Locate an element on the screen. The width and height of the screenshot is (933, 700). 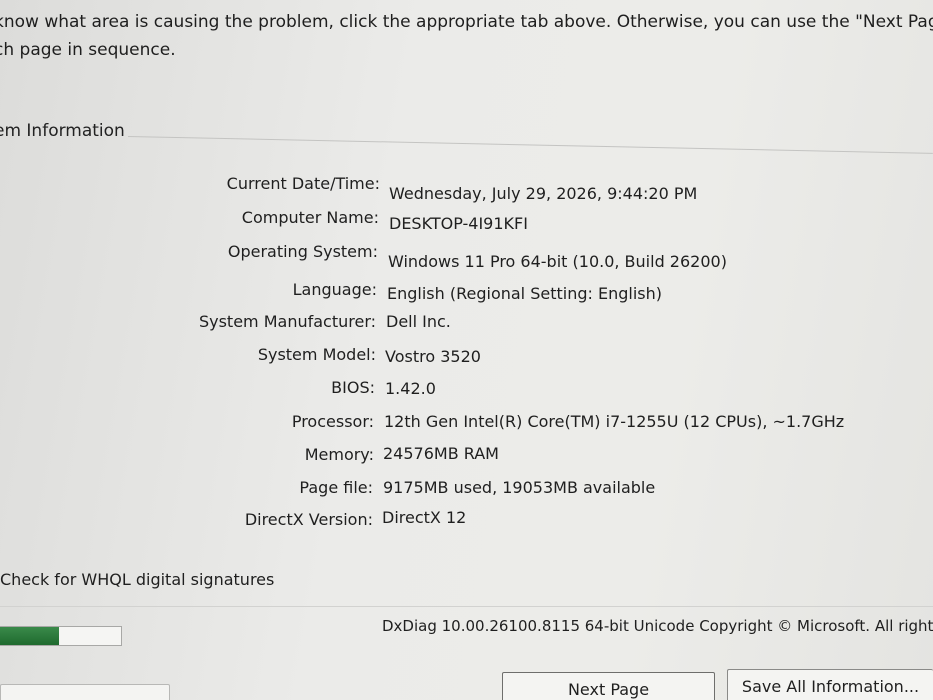
progress-bar is located at coordinates (61, 636).